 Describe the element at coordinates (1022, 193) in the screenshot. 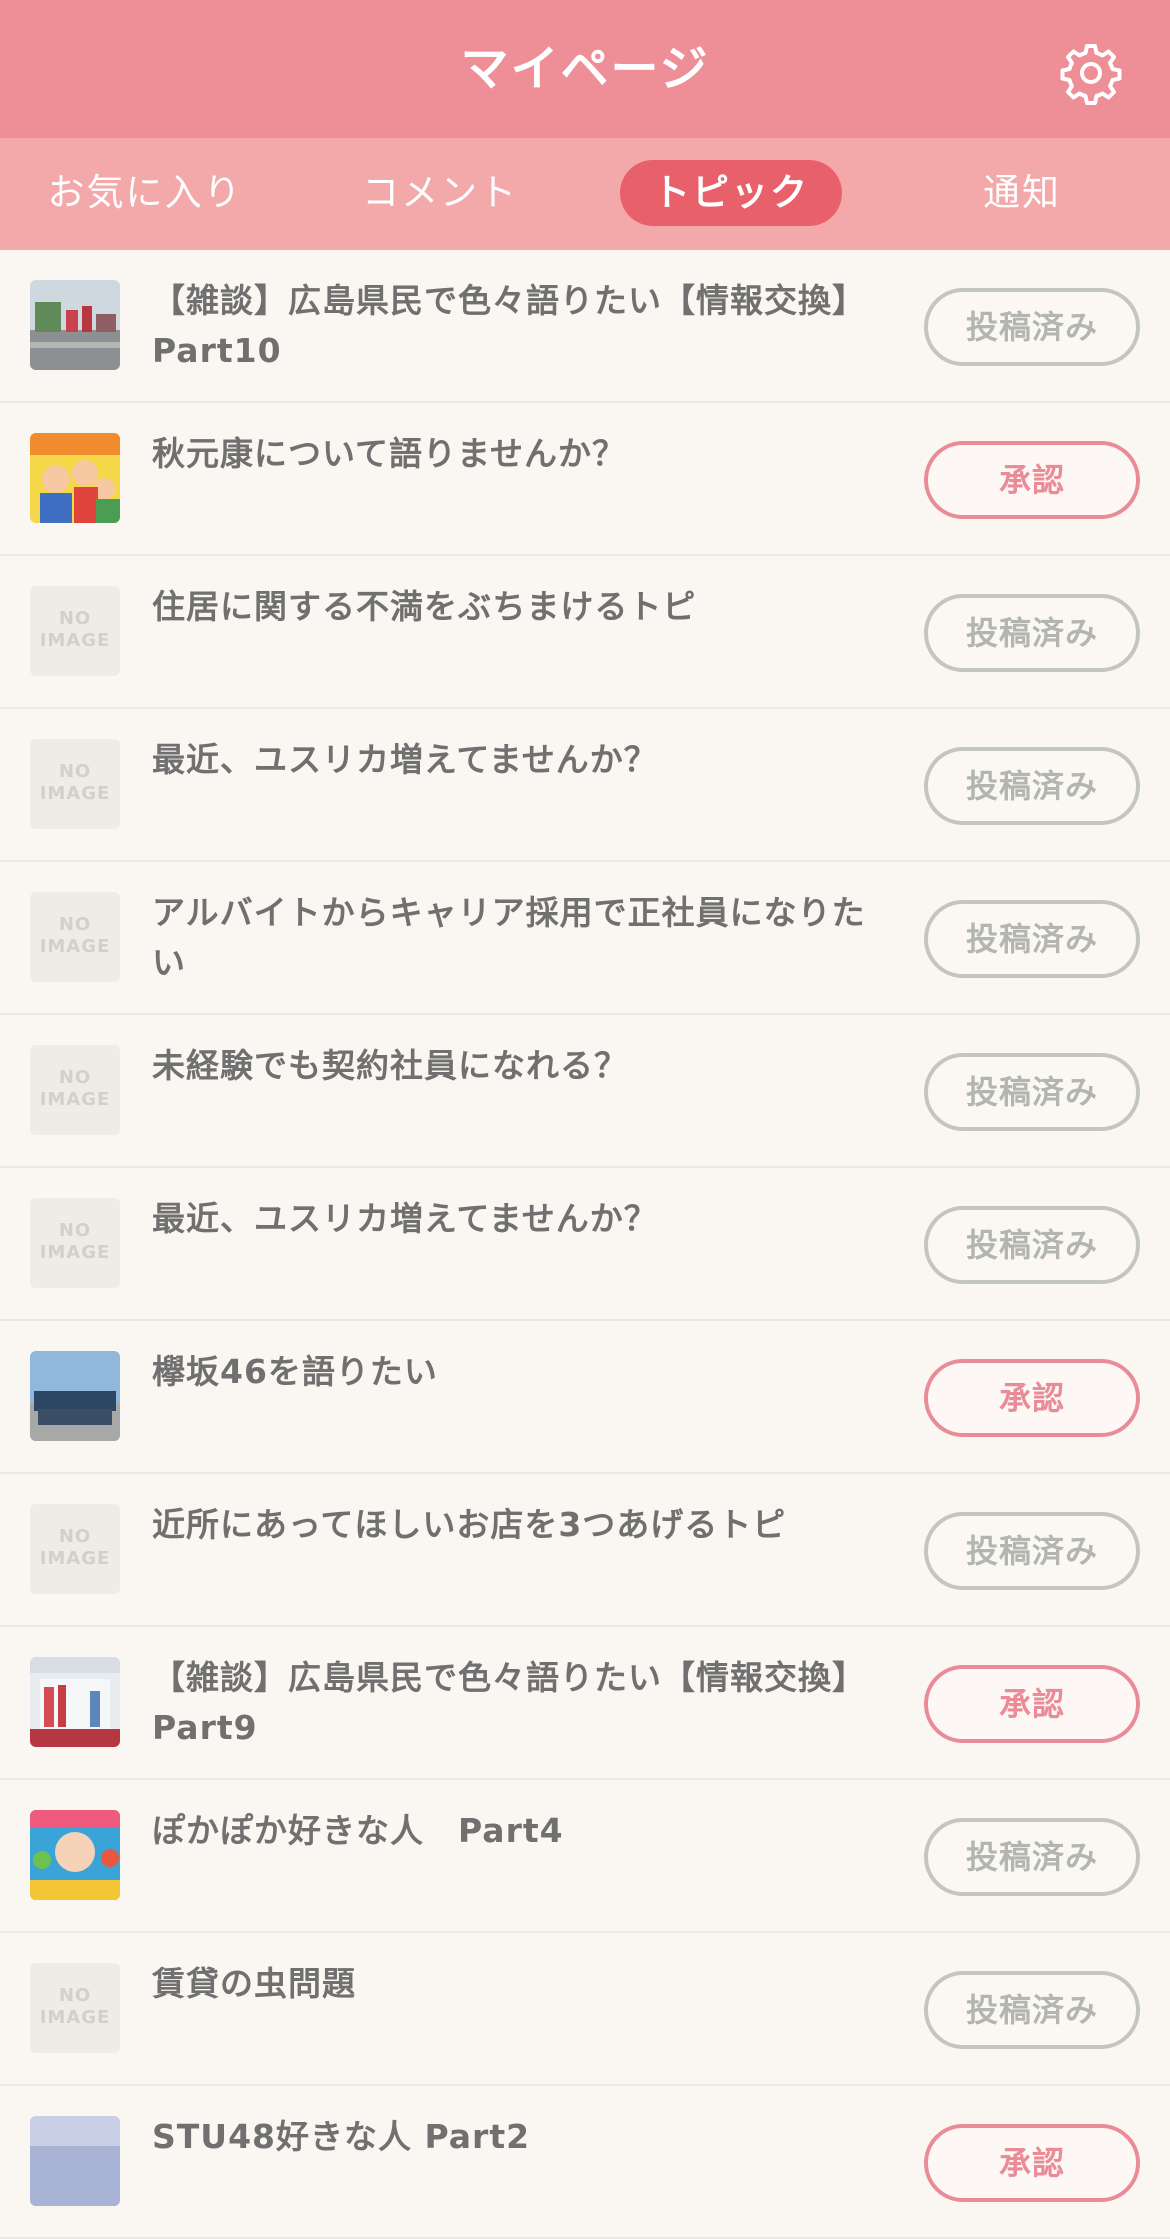

I see `tab-notifications: 通知` at that location.